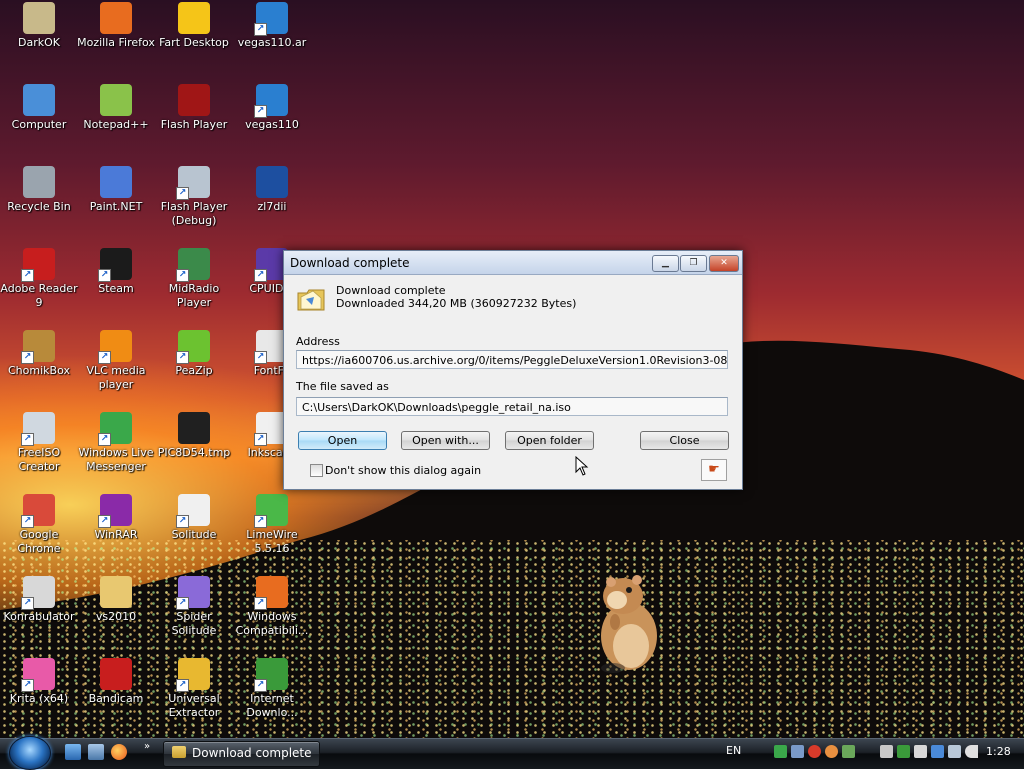  What do you see at coordinates (549, 440) in the screenshot?
I see `open-folder-button: Open folder` at bounding box center [549, 440].